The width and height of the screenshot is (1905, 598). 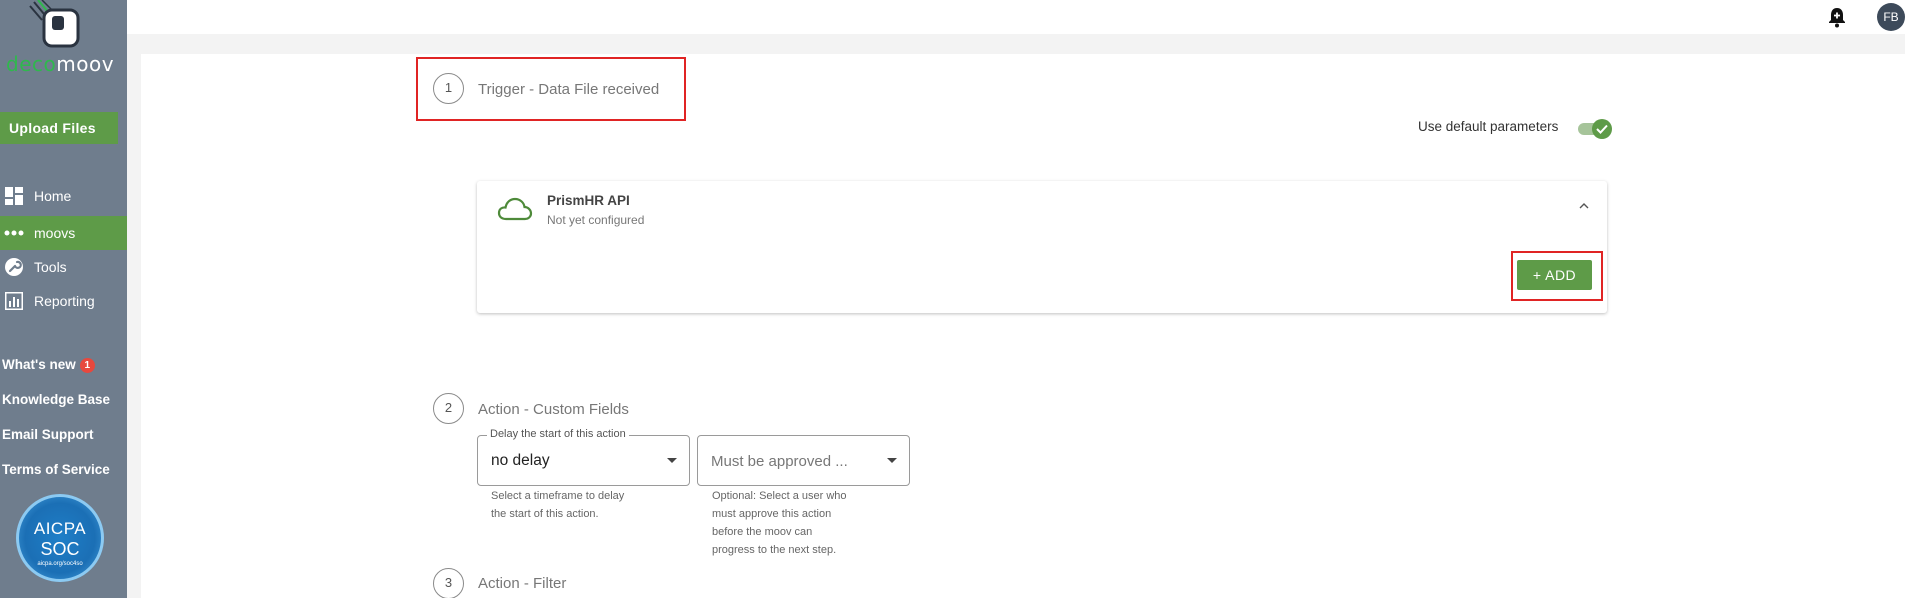 What do you see at coordinates (60, 538) in the screenshot?
I see `aicpa-soc-badge: AICPA SOC aicpa.org/soc4so` at bounding box center [60, 538].